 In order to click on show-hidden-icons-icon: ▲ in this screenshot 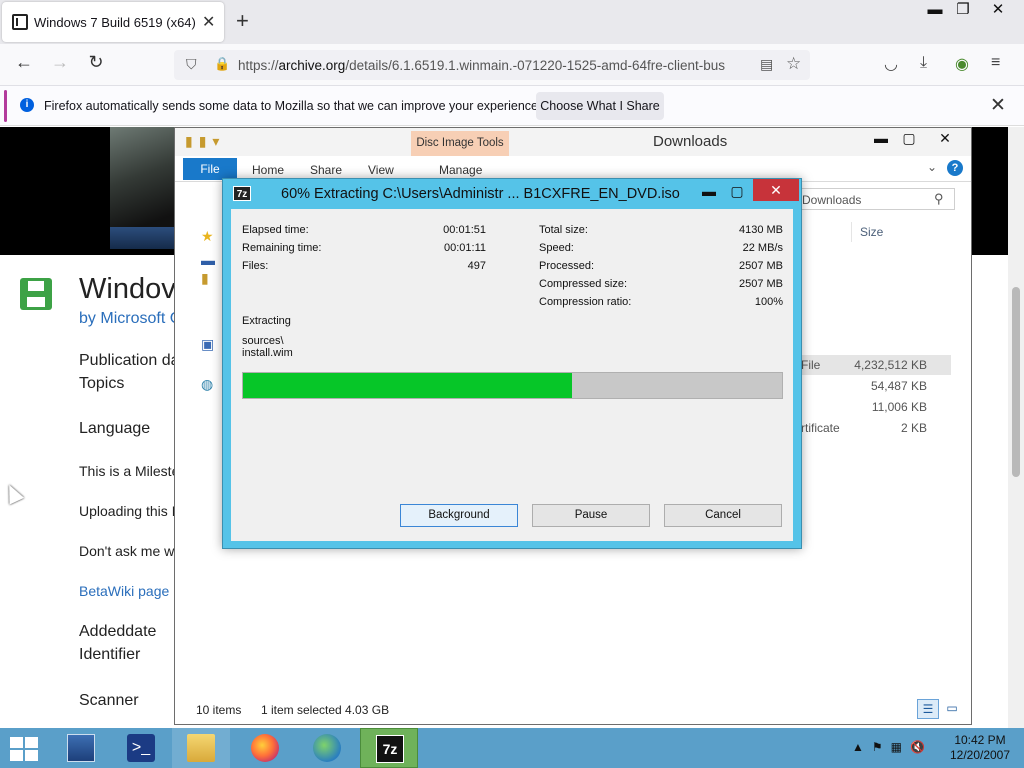, I will do `click(862, 747)`.